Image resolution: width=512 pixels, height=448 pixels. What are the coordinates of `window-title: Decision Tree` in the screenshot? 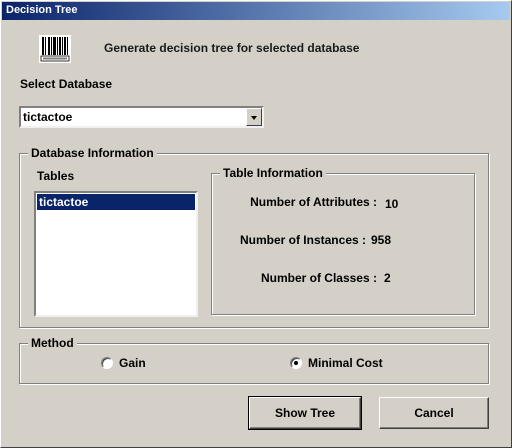 It's located at (42, 10).